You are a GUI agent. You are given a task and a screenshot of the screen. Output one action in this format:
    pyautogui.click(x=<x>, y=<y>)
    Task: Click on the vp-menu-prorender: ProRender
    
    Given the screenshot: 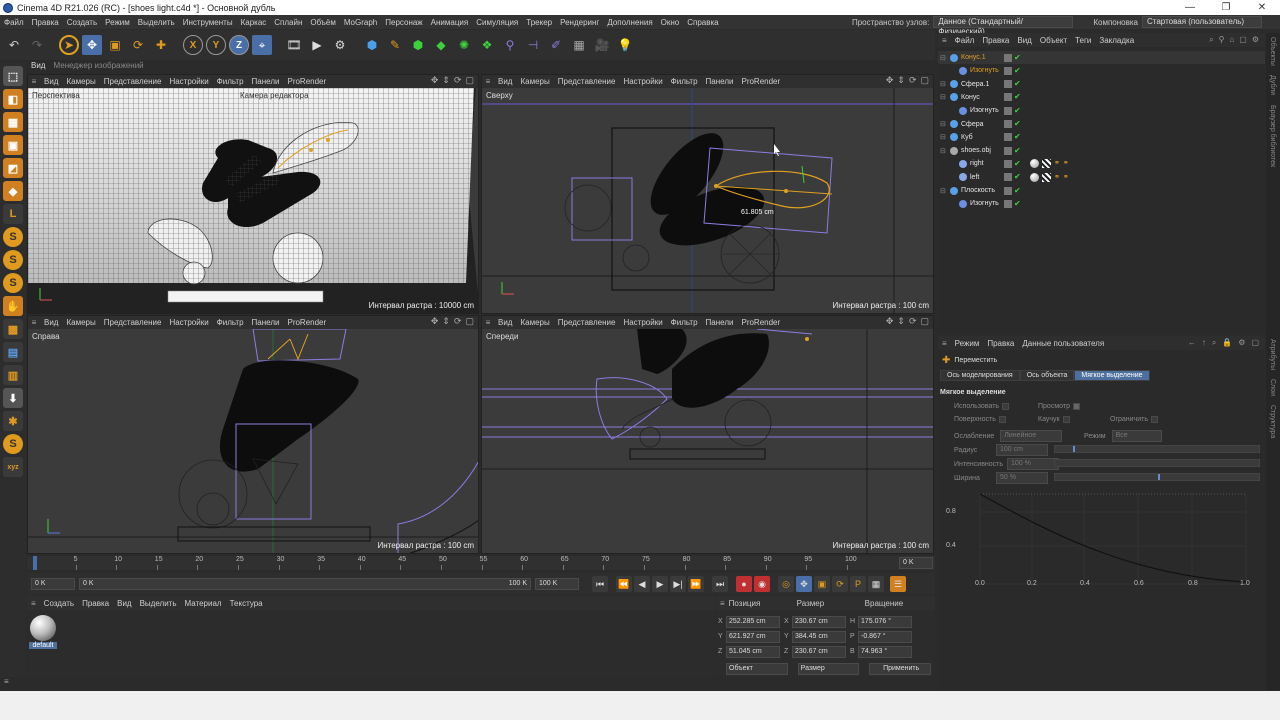 What is the action you would take?
    pyautogui.click(x=306, y=81)
    